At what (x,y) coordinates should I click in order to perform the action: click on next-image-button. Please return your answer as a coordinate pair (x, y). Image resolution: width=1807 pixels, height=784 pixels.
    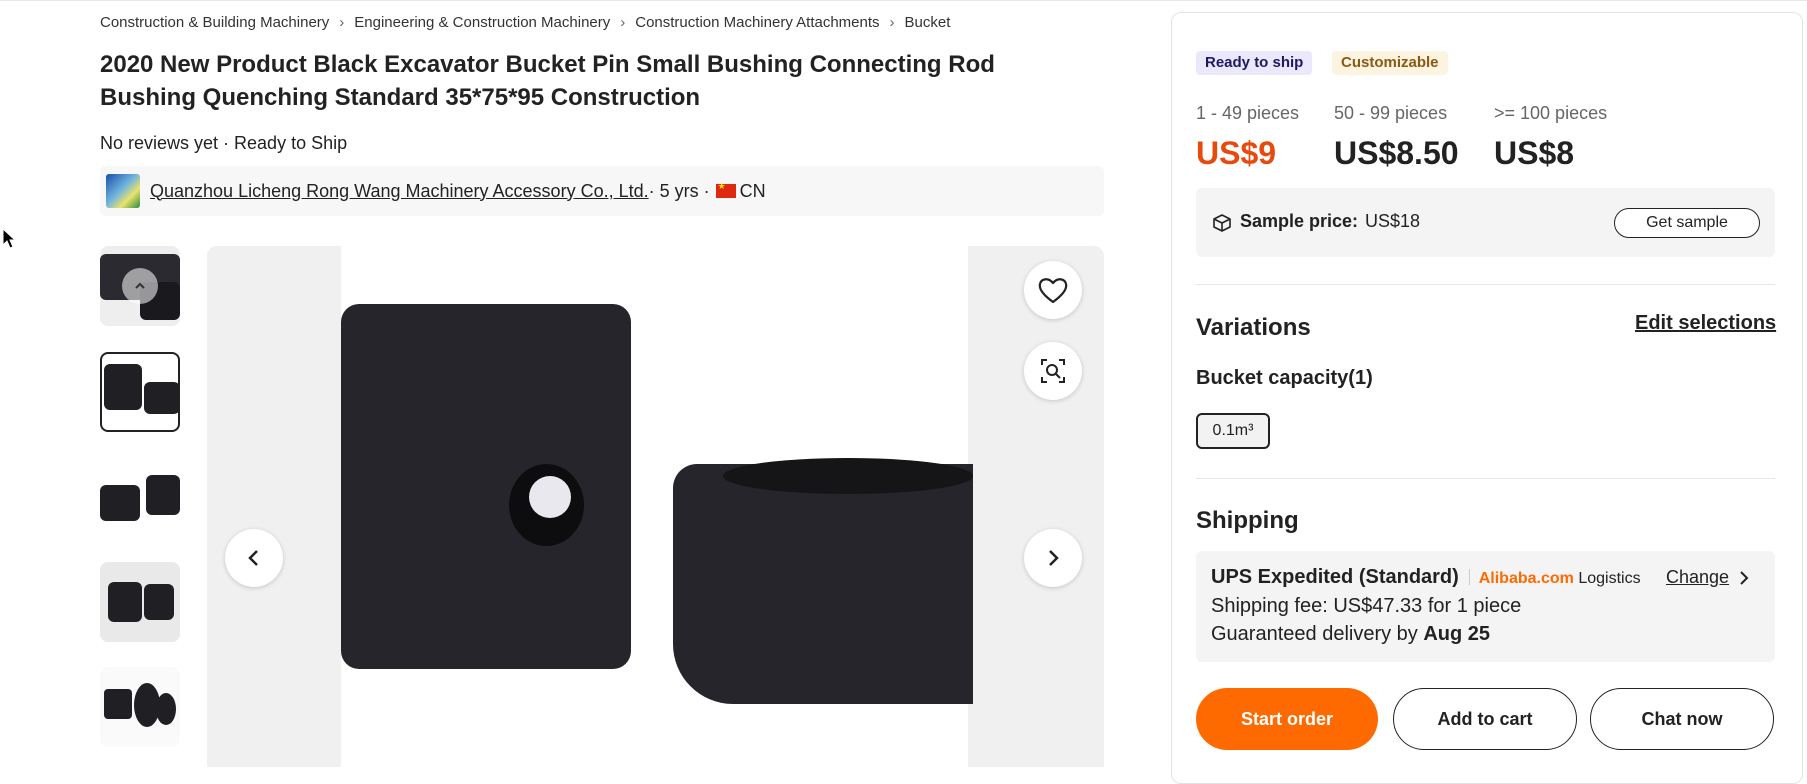
    Looking at the image, I should click on (1053, 558).